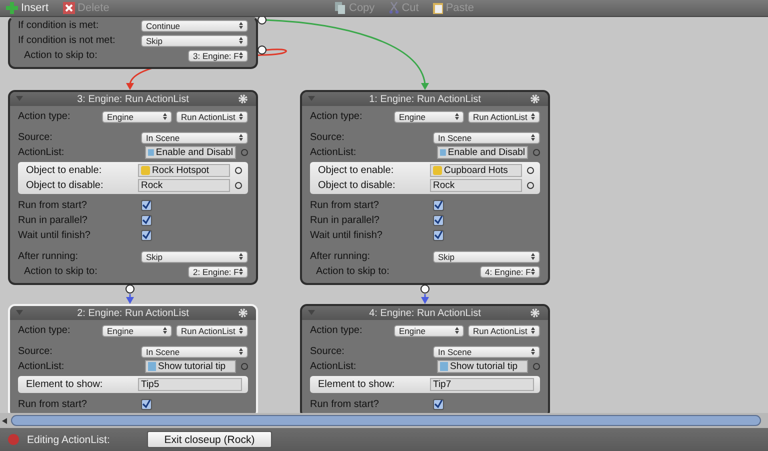 Image resolution: width=768 pixels, height=451 pixels. What do you see at coordinates (190, 384) in the screenshot?
I see `object-field: Tip5` at bounding box center [190, 384].